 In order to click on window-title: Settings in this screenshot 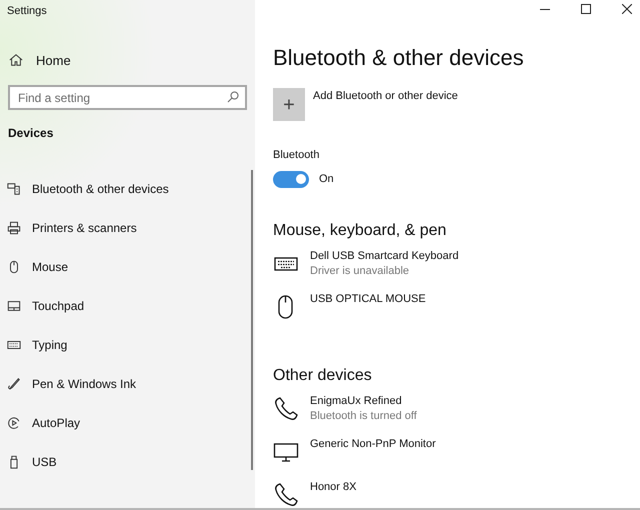, I will do `click(27, 11)`.